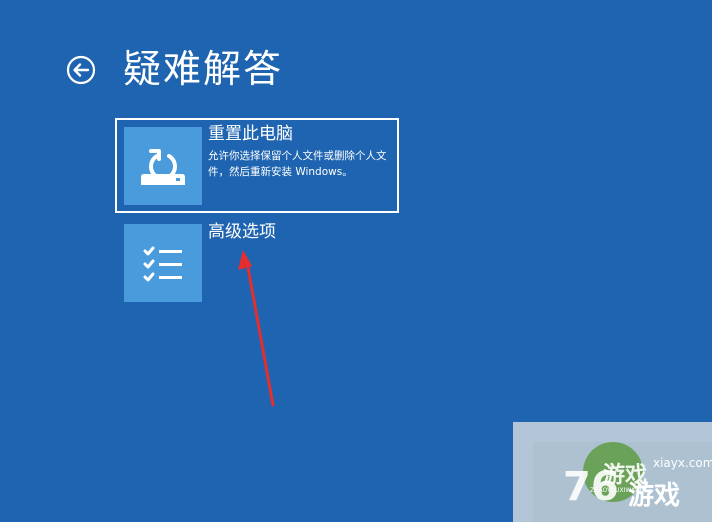 The height and width of the screenshot is (522, 712). I want to click on advanced-options-tile, so click(163, 263).